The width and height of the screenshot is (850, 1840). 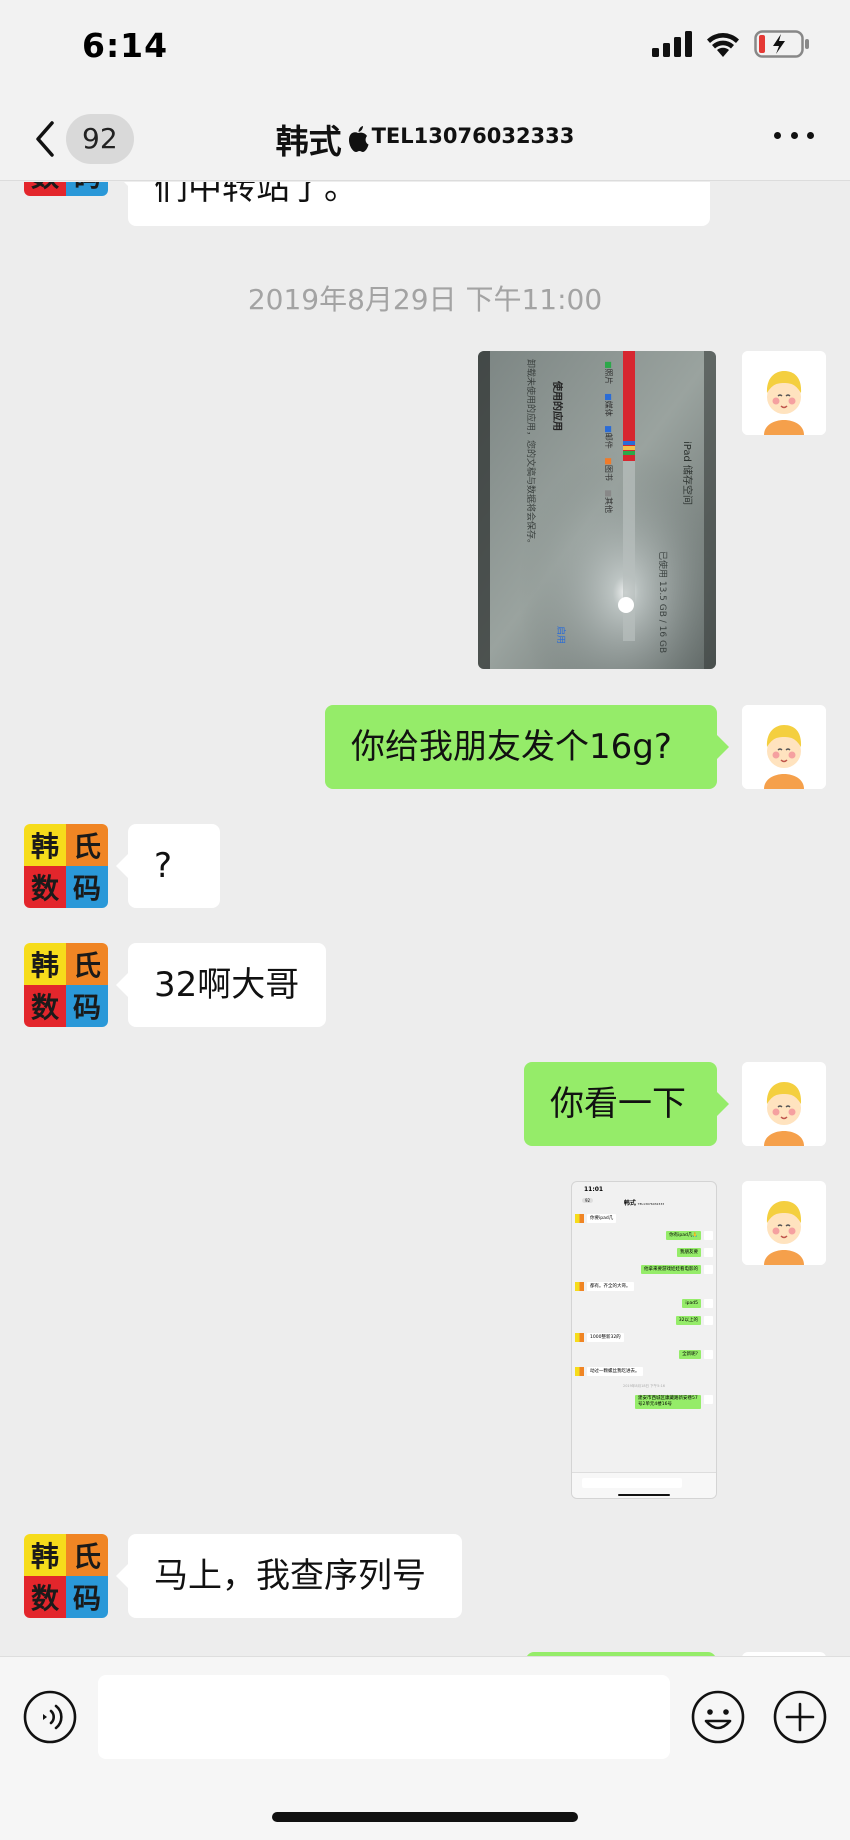 I want to click on screenshot-row-text: ipad5, so click(x=691, y=1303).